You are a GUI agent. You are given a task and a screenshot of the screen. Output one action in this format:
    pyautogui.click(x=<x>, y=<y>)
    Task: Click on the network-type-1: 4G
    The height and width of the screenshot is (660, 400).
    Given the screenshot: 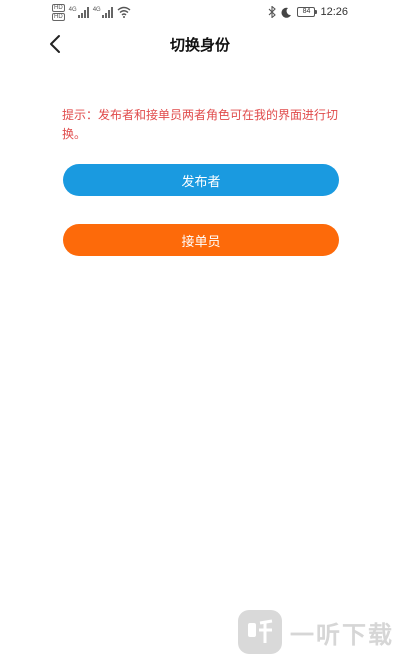 What is the action you would take?
    pyautogui.click(x=72, y=9)
    